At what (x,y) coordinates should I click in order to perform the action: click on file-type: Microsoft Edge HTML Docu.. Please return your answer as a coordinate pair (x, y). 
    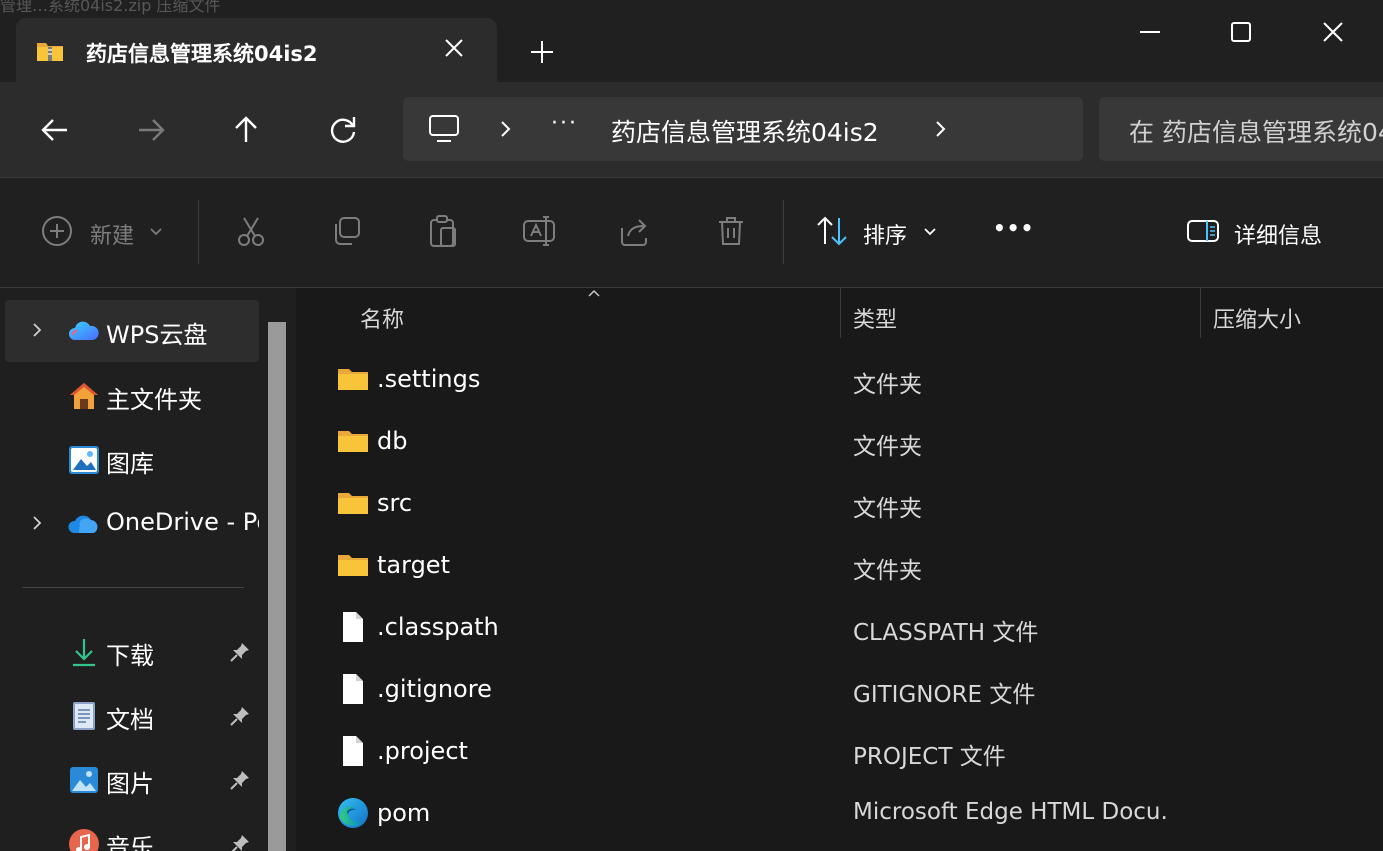
    Looking at the image, I should click on (1010, 812).